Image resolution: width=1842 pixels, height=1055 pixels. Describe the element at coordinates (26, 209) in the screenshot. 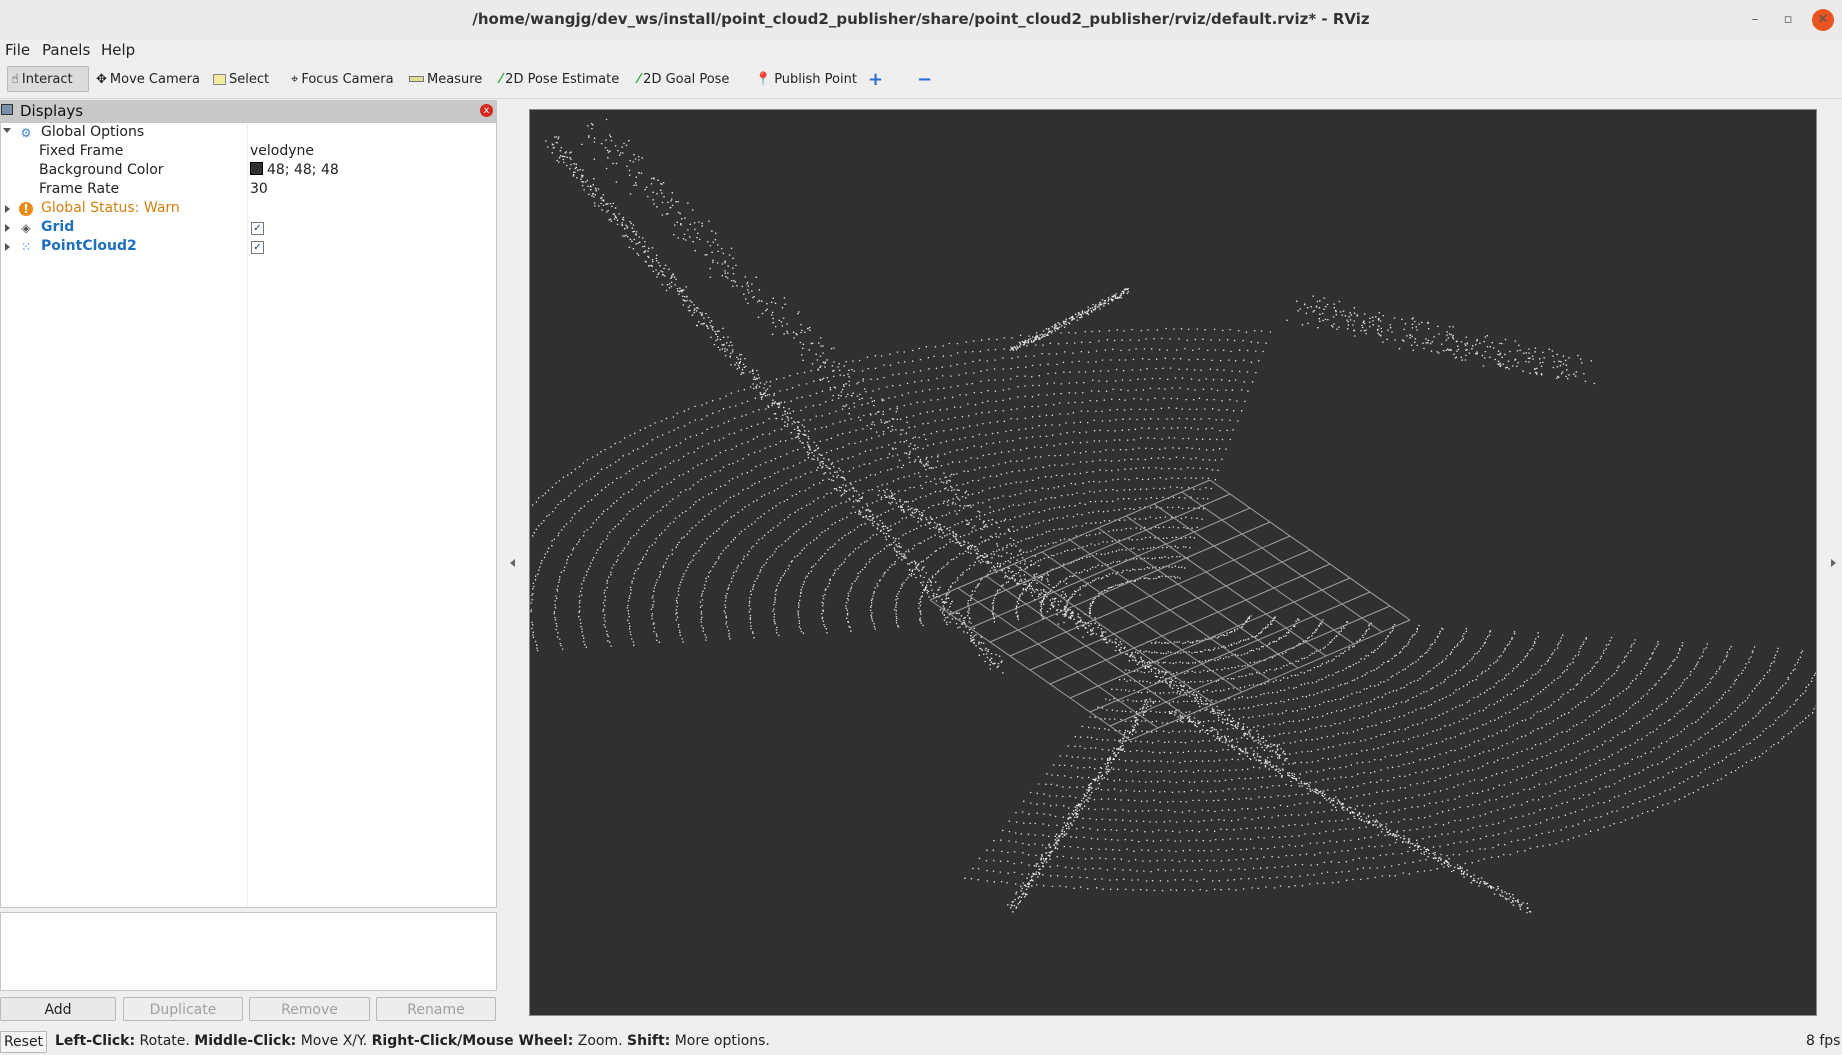

I see `warning-icon: !` at that location.